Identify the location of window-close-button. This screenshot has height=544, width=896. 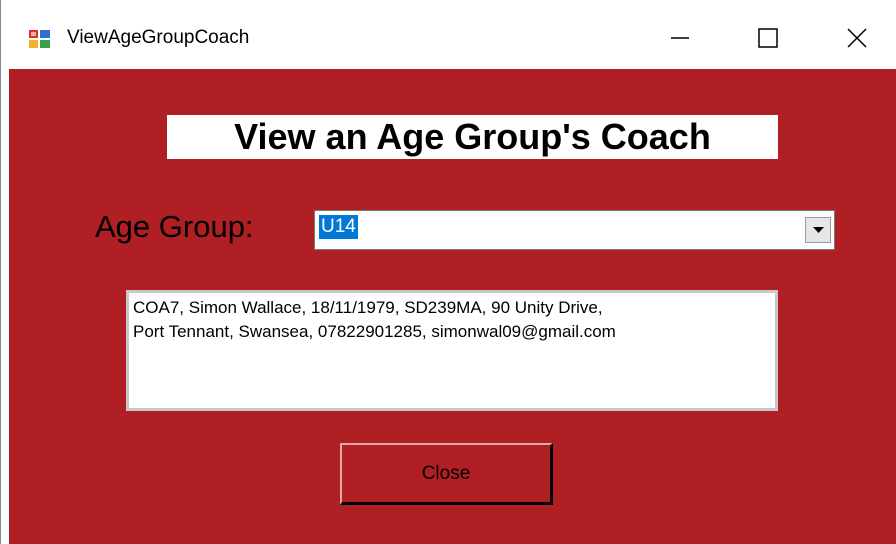
(858, 38).